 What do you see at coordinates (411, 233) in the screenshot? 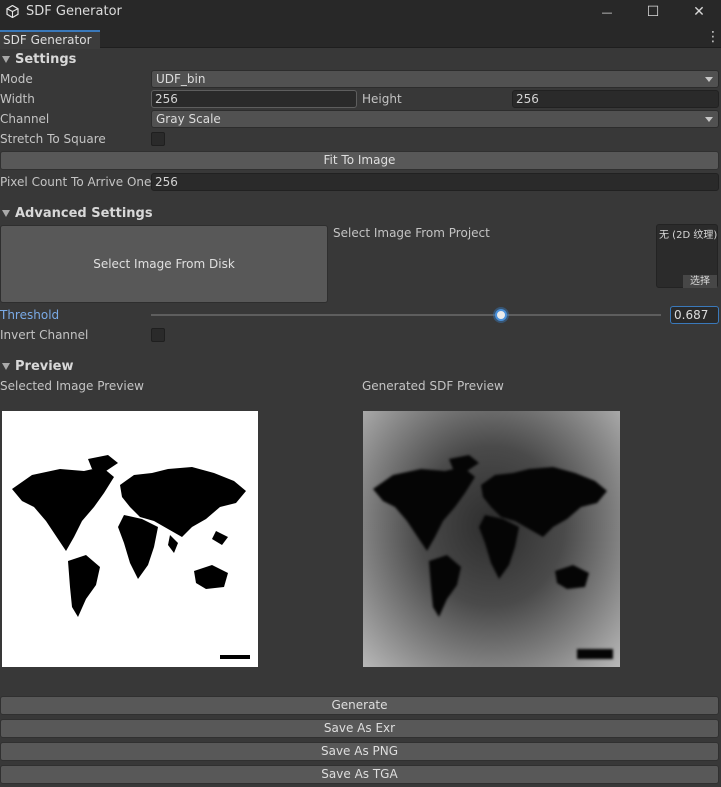
I see `select-from-project-label: Select Image From Project` at bounding box center [411, 233].